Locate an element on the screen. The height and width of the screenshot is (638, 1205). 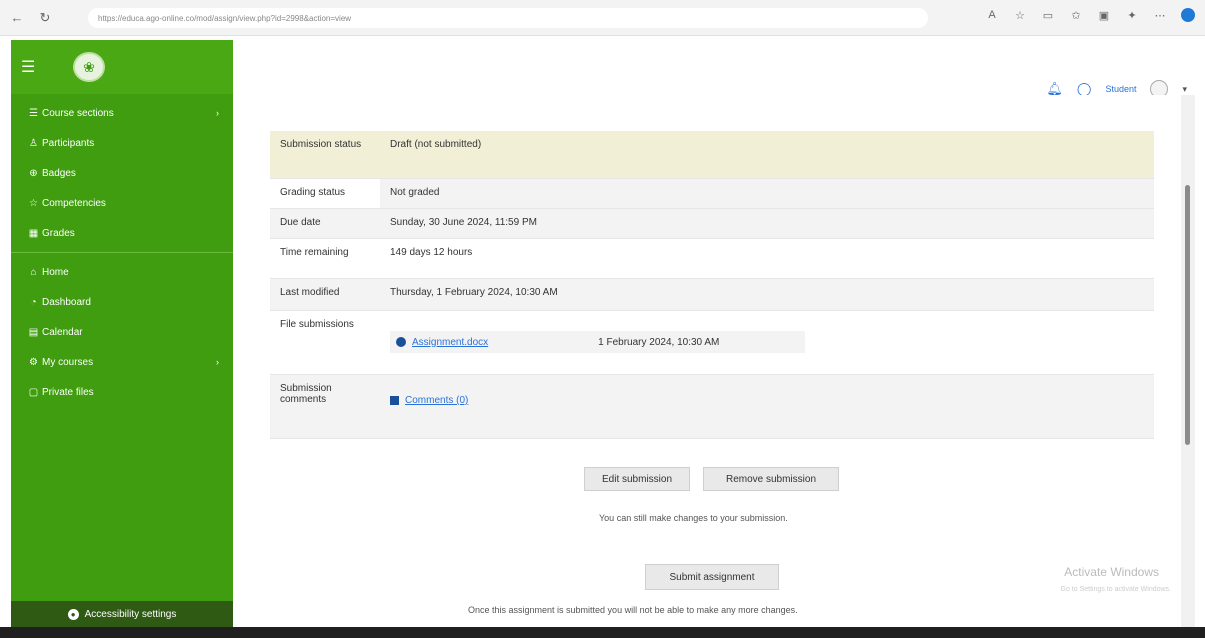
sidebar-item-label: Calendar is located at coordinates (62, 332).